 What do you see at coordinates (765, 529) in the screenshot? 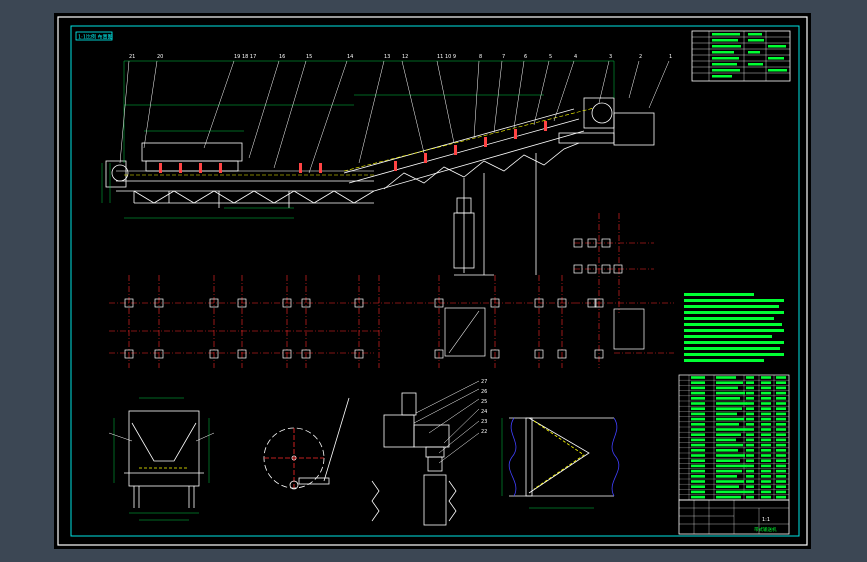
I see `title-name: 带式输送机` at bounding box center [765, 529].